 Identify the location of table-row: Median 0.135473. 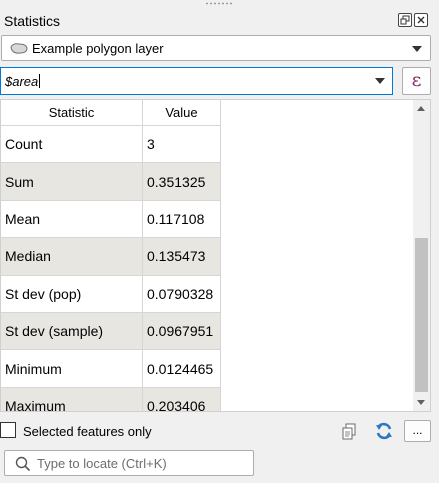
(111, 257).